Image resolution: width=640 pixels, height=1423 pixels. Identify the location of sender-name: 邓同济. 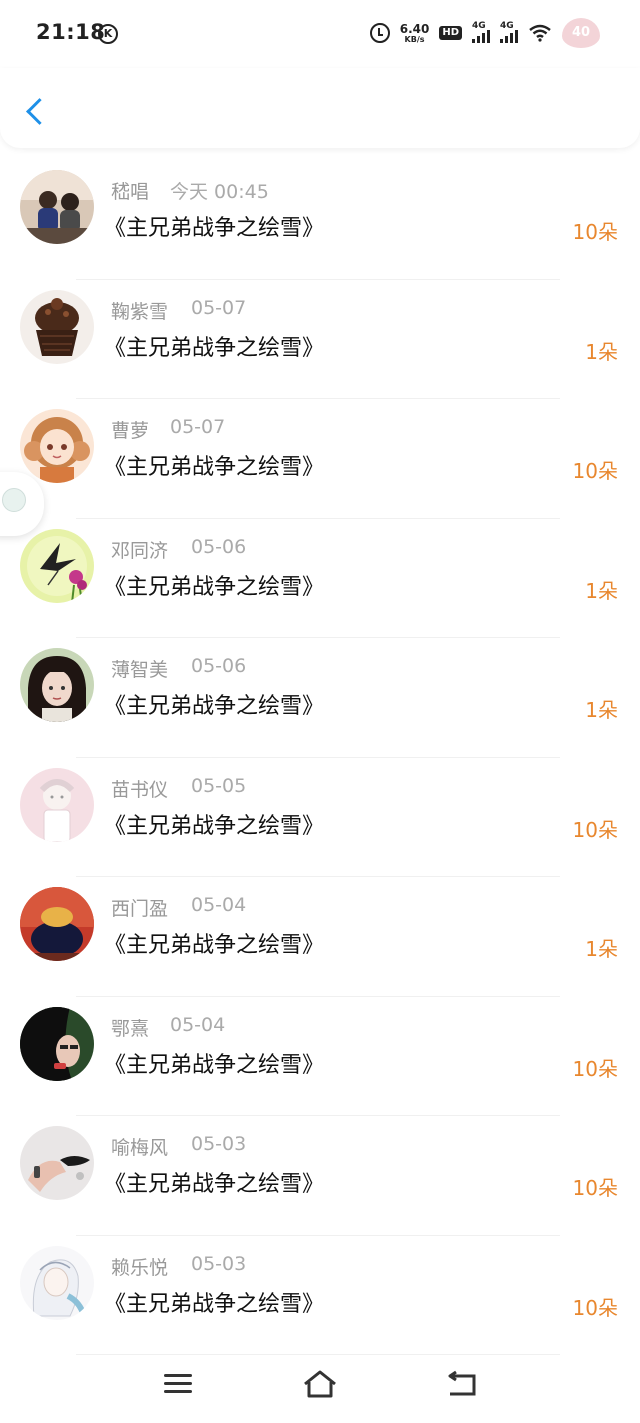
(140, 550).